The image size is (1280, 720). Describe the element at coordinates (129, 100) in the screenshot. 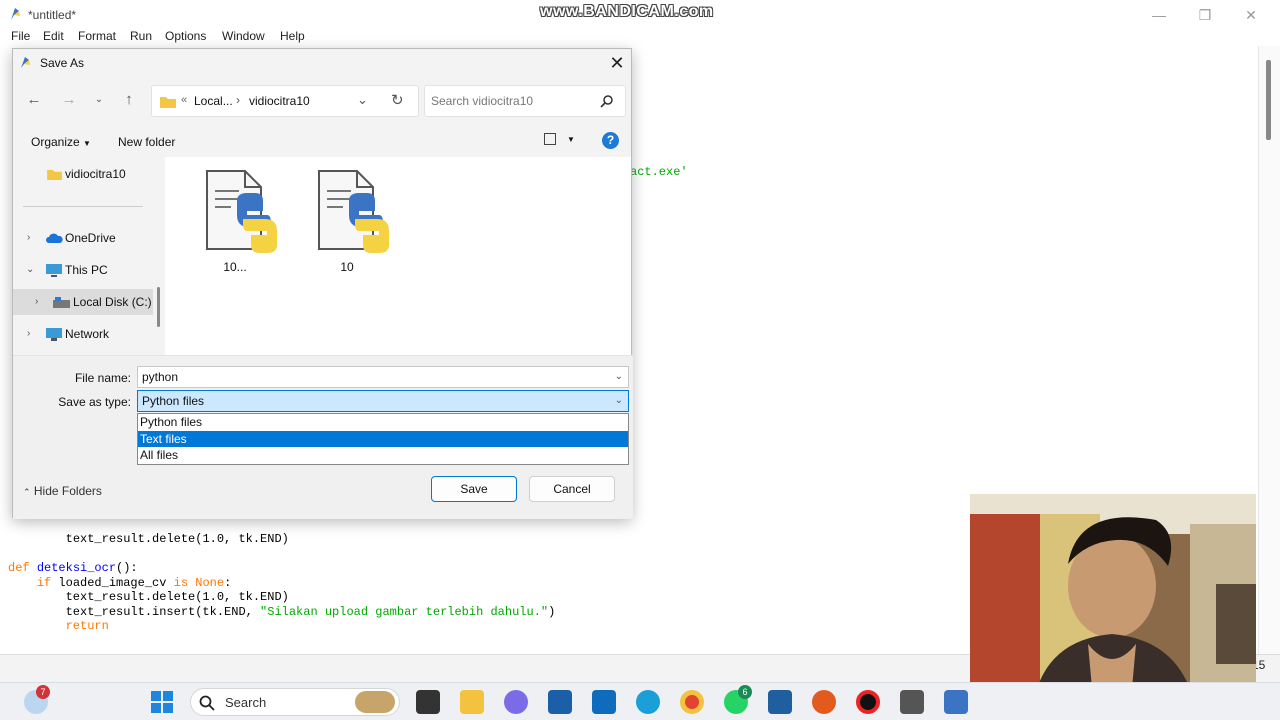

I see `up-arrow-icon: ↑` at that location.